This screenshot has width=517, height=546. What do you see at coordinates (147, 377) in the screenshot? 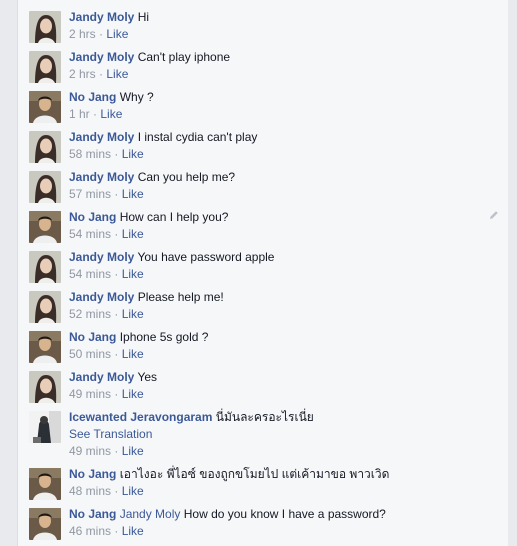
I see `comment-text: Yes` at bounding box center [147, 377].